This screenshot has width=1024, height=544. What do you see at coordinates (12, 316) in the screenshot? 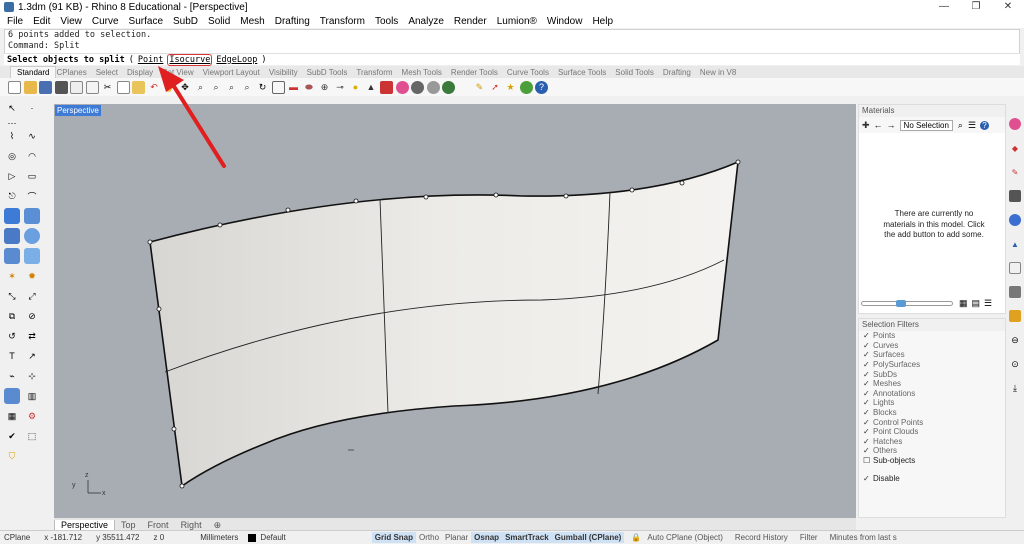
I see `group-icon: ⧉` at bounding box center [12, 316].